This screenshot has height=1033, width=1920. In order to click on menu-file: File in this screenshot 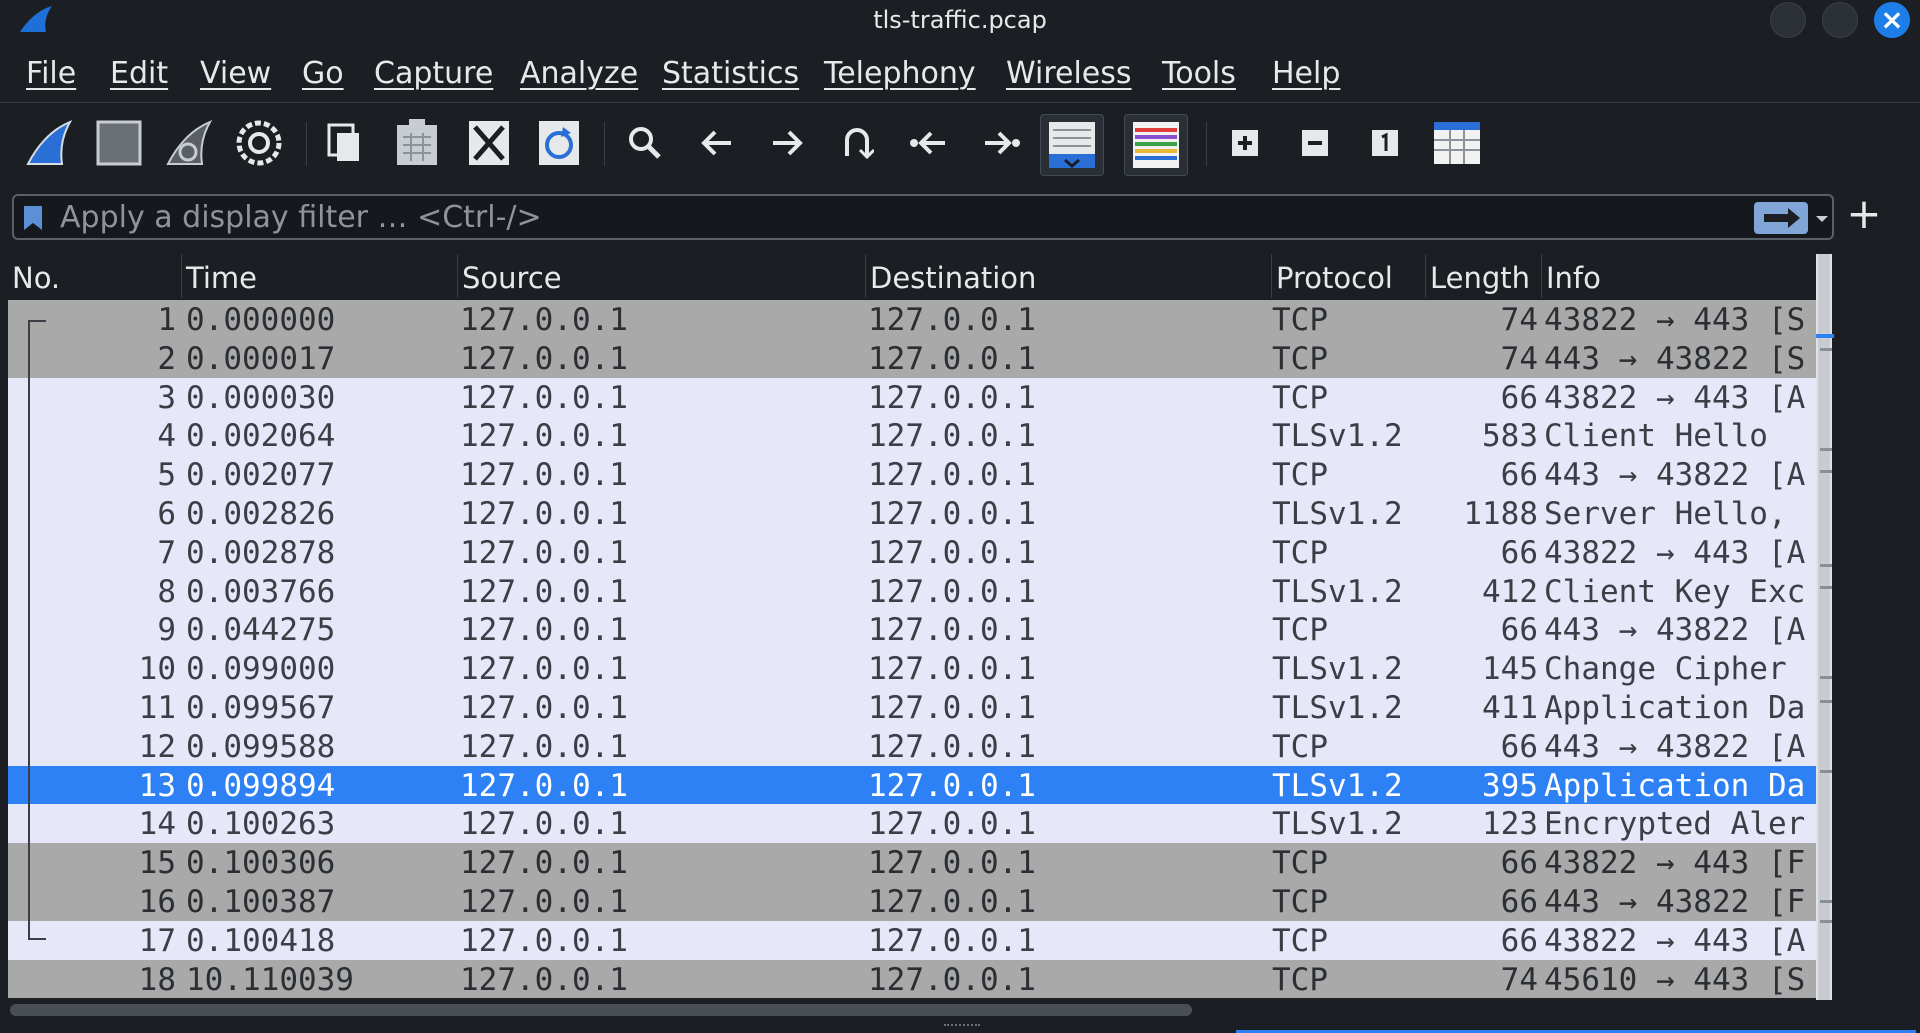, I will do `click(51, 73)`.